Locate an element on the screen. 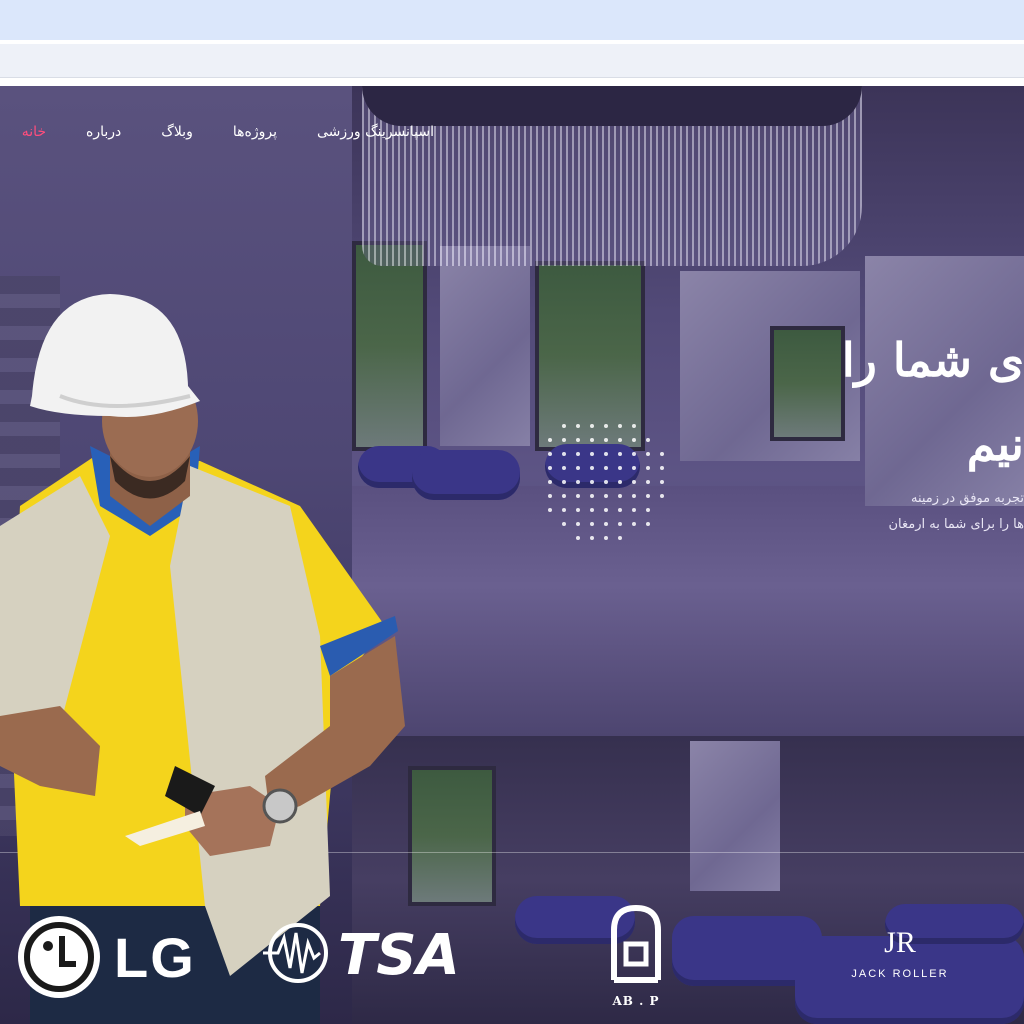 The image size is (1024, 1024). watch-icon is located at coordinates (280, 806).